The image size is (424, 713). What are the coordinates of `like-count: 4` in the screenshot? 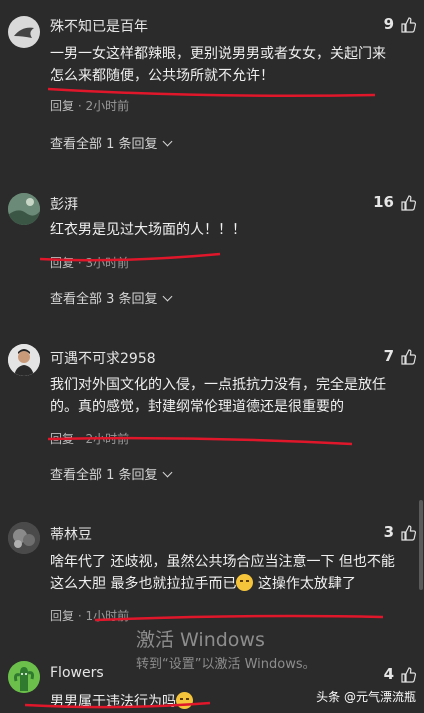 It's located at (388, 674).